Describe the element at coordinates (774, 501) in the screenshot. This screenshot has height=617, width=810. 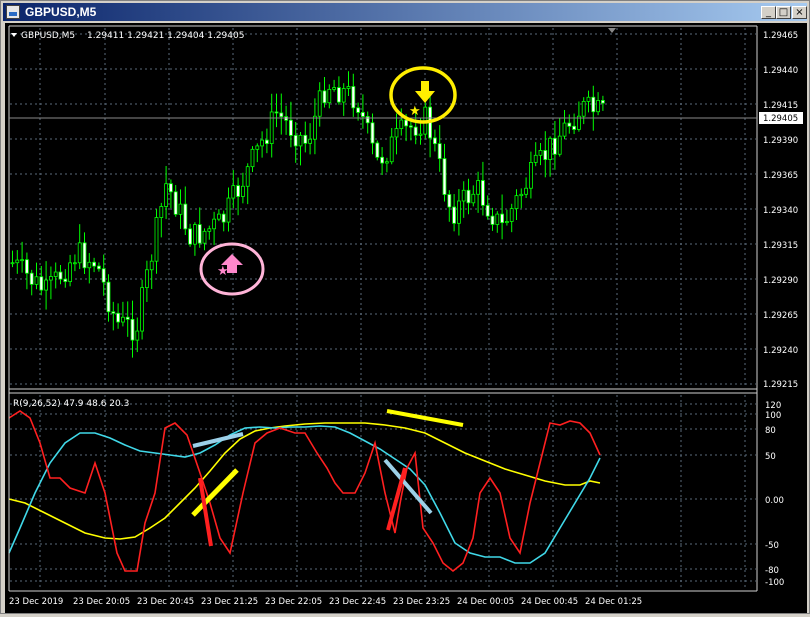
I see `indicator-tick: 0.00` at that location.